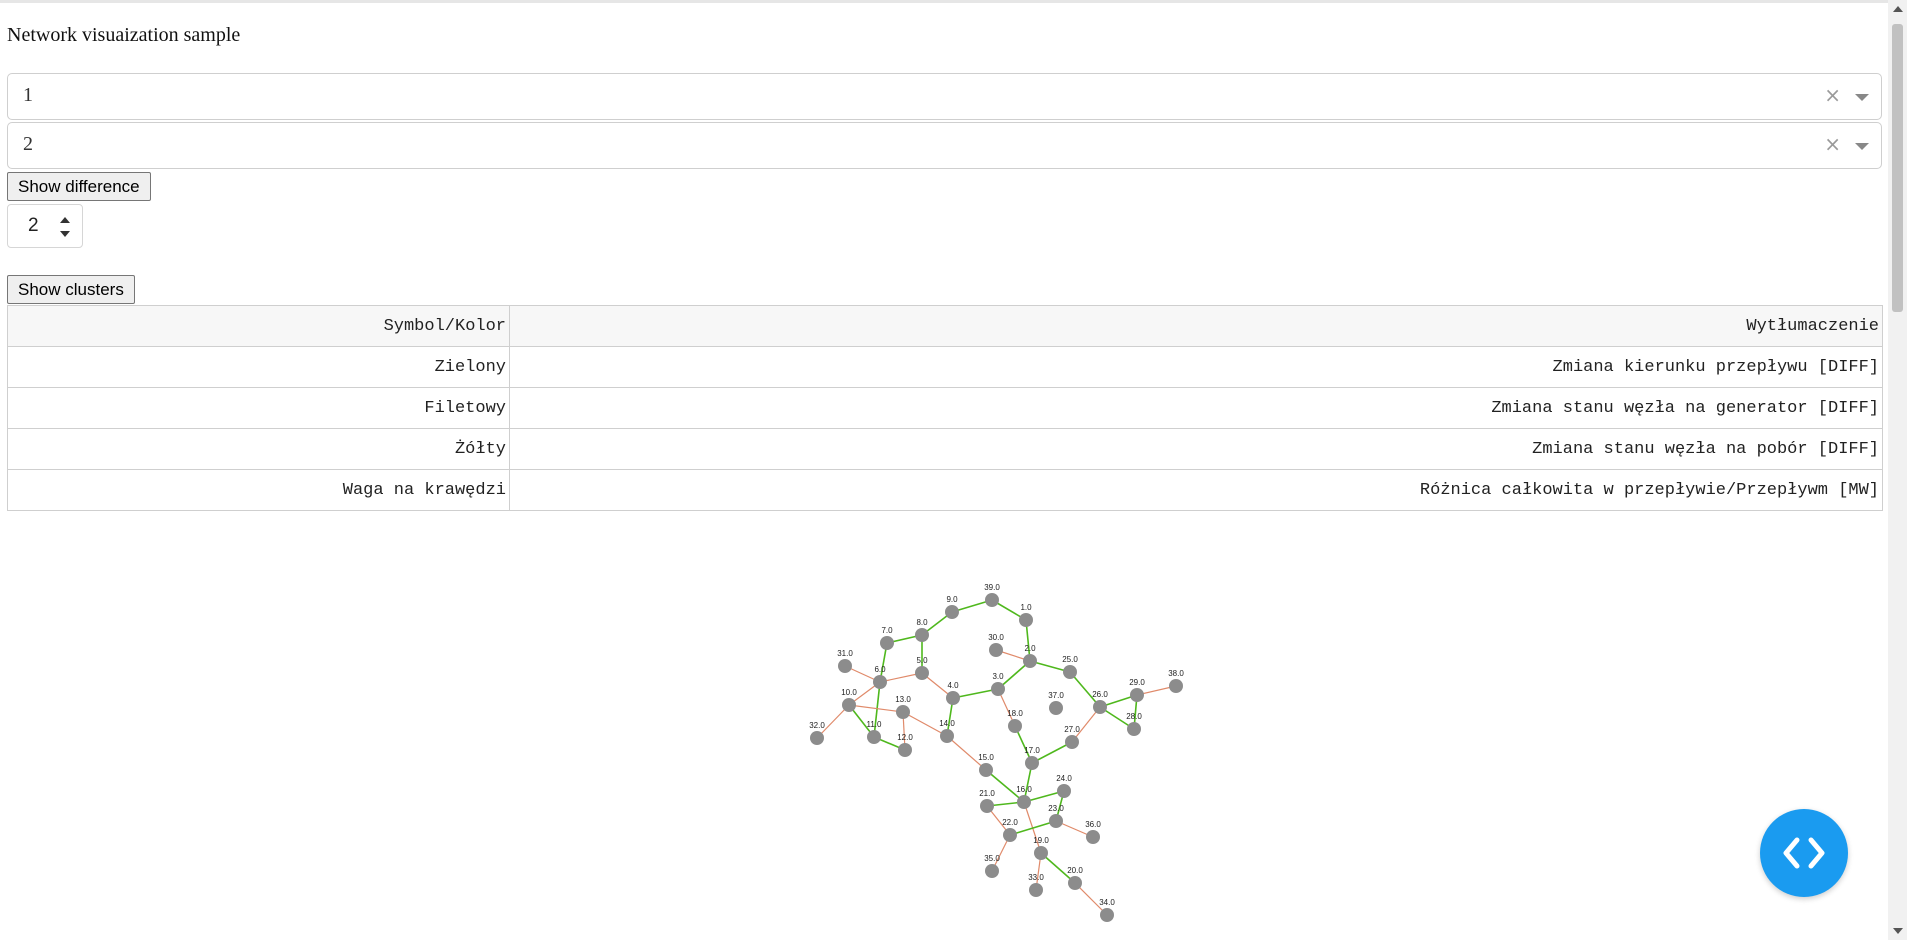  Describe the element at coordinates (1070, 659) in the screenshot. I see `graph-node-label: 25.0` at that location.